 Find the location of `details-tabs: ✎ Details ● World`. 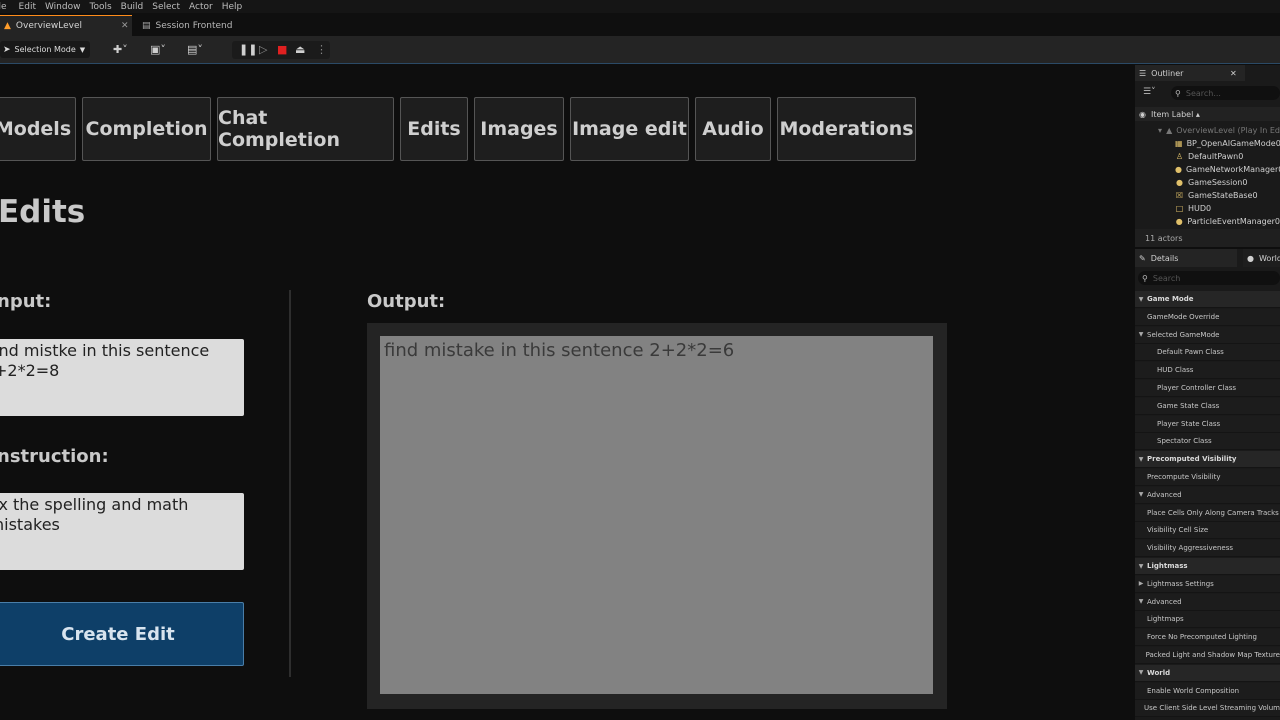

details-tabs: ✎ Details ● World is located at coordinates (1207, 258).